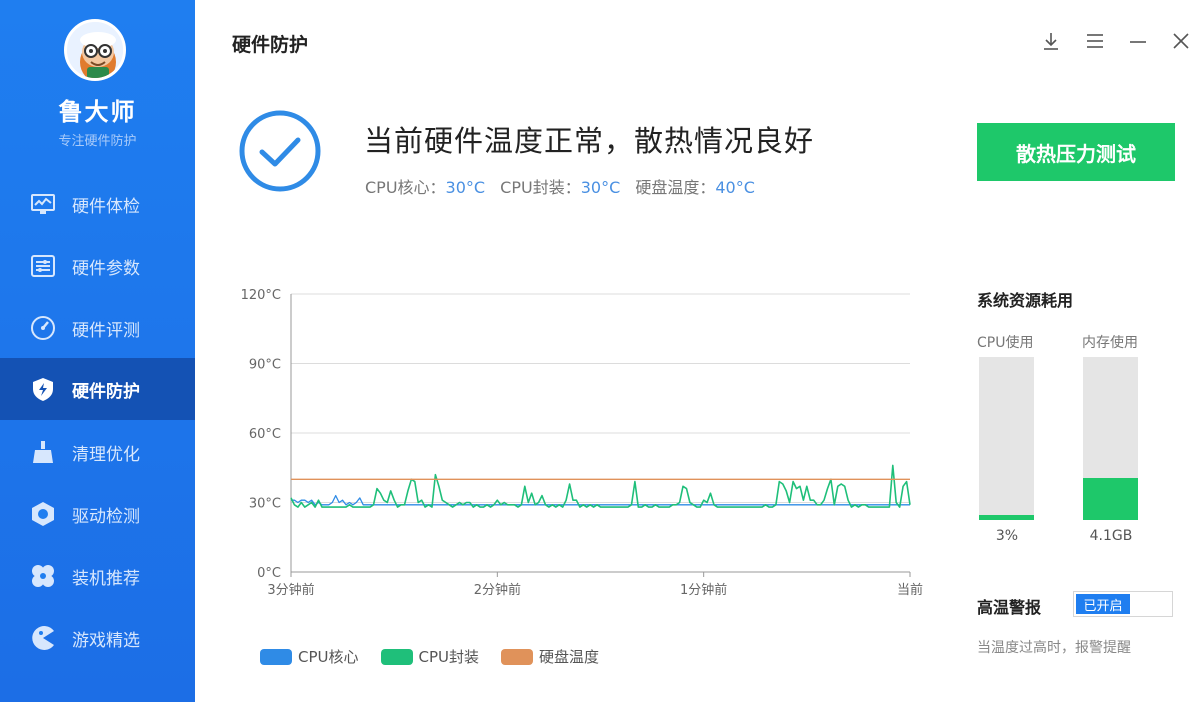 This screenshot has height=702, width=1200. What do you see at coordinates (589, 141) in the screenshot?
I see `status-headline: 当前硬件温度正常，散热情况良好` at bounding box center [589, 141].